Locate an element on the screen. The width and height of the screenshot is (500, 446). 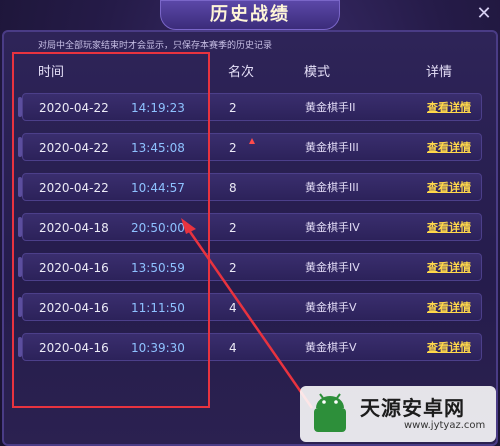
column-header-detail: 详情 is located at coordinates (439, 72).